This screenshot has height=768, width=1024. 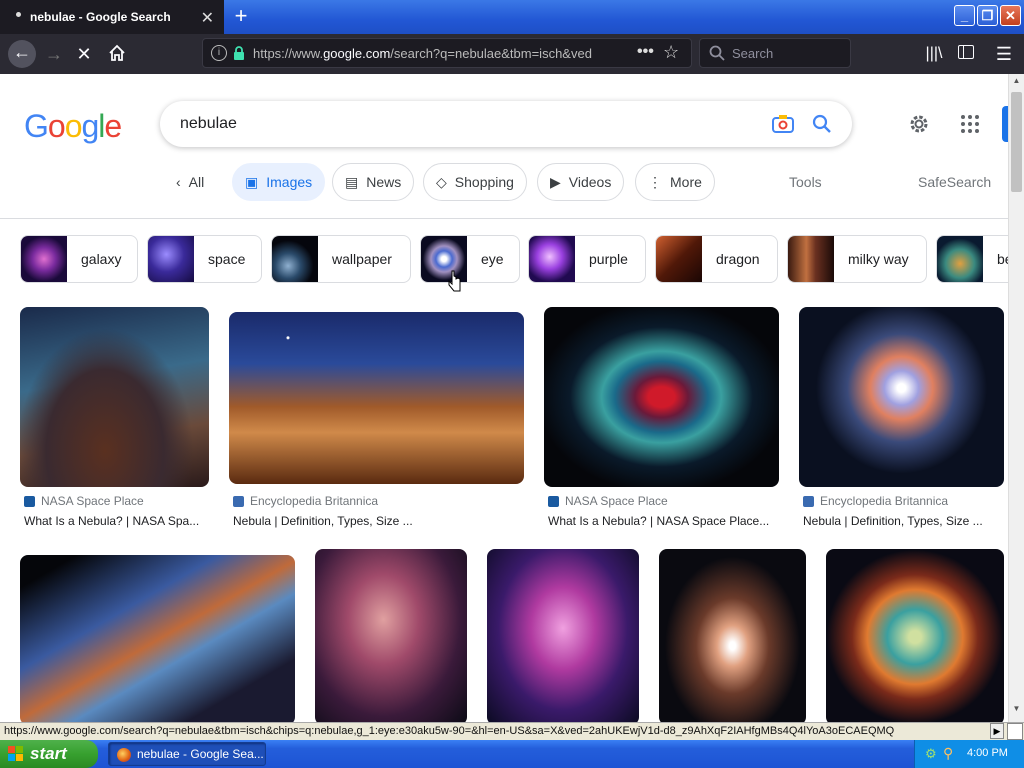 What do you see at coordinates (671, 52) in the screenshot?
I see `bookmark-star-icon: ☆` at bounding box center [671, 52].